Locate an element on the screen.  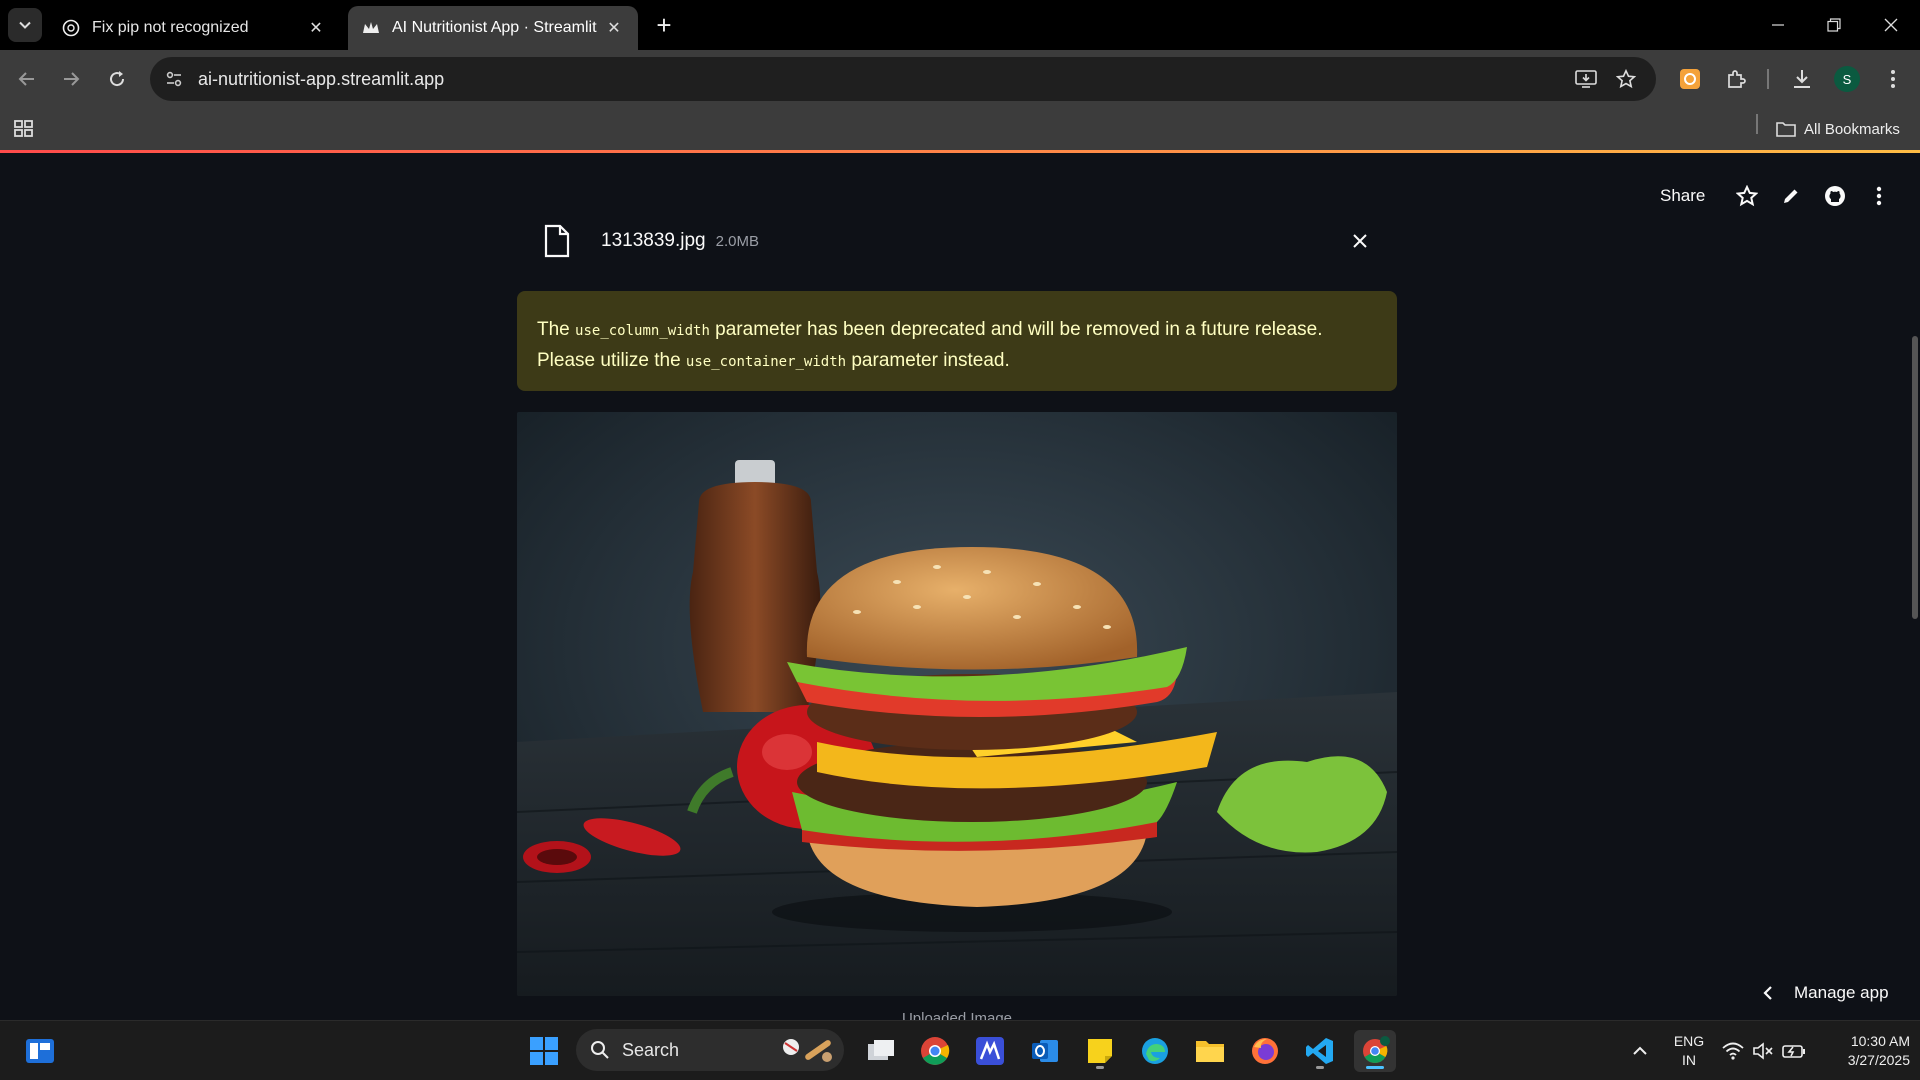
sticky-notes-taskbar-icon is located at coordinates (1100, 1051).